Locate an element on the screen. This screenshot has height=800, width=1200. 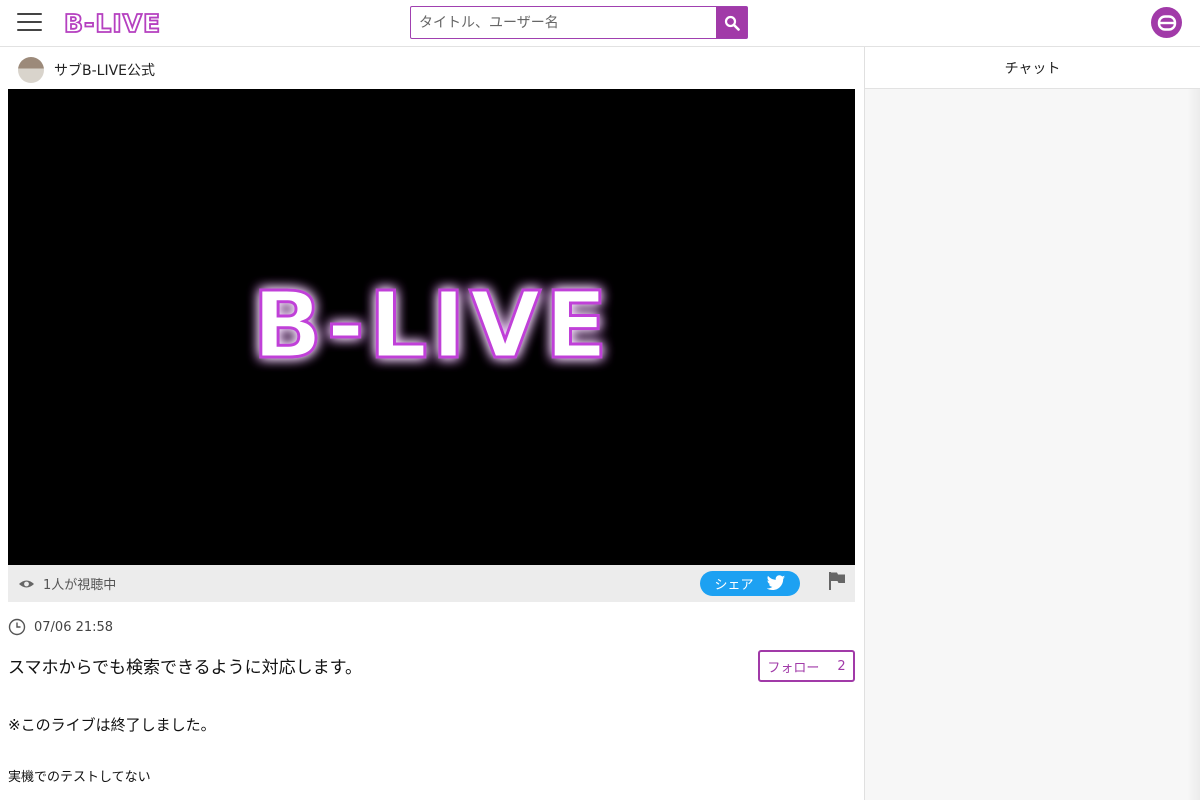
flag-icon is located at coordinates (837, 581).